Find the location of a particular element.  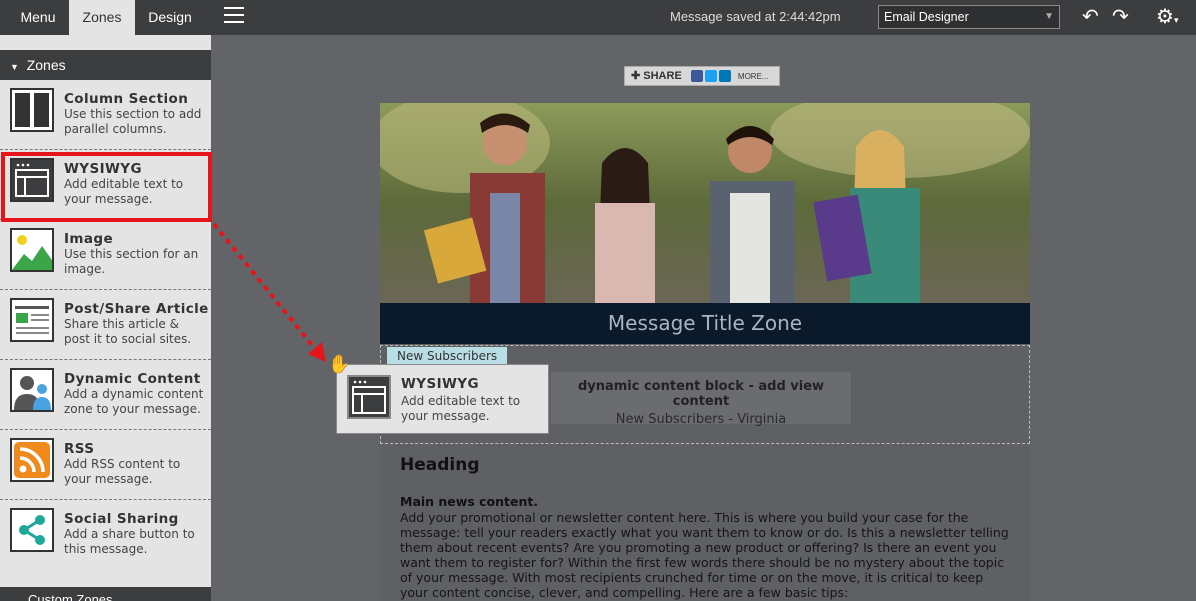

zones-header-label: Zones is located at coordinates (46, 65).